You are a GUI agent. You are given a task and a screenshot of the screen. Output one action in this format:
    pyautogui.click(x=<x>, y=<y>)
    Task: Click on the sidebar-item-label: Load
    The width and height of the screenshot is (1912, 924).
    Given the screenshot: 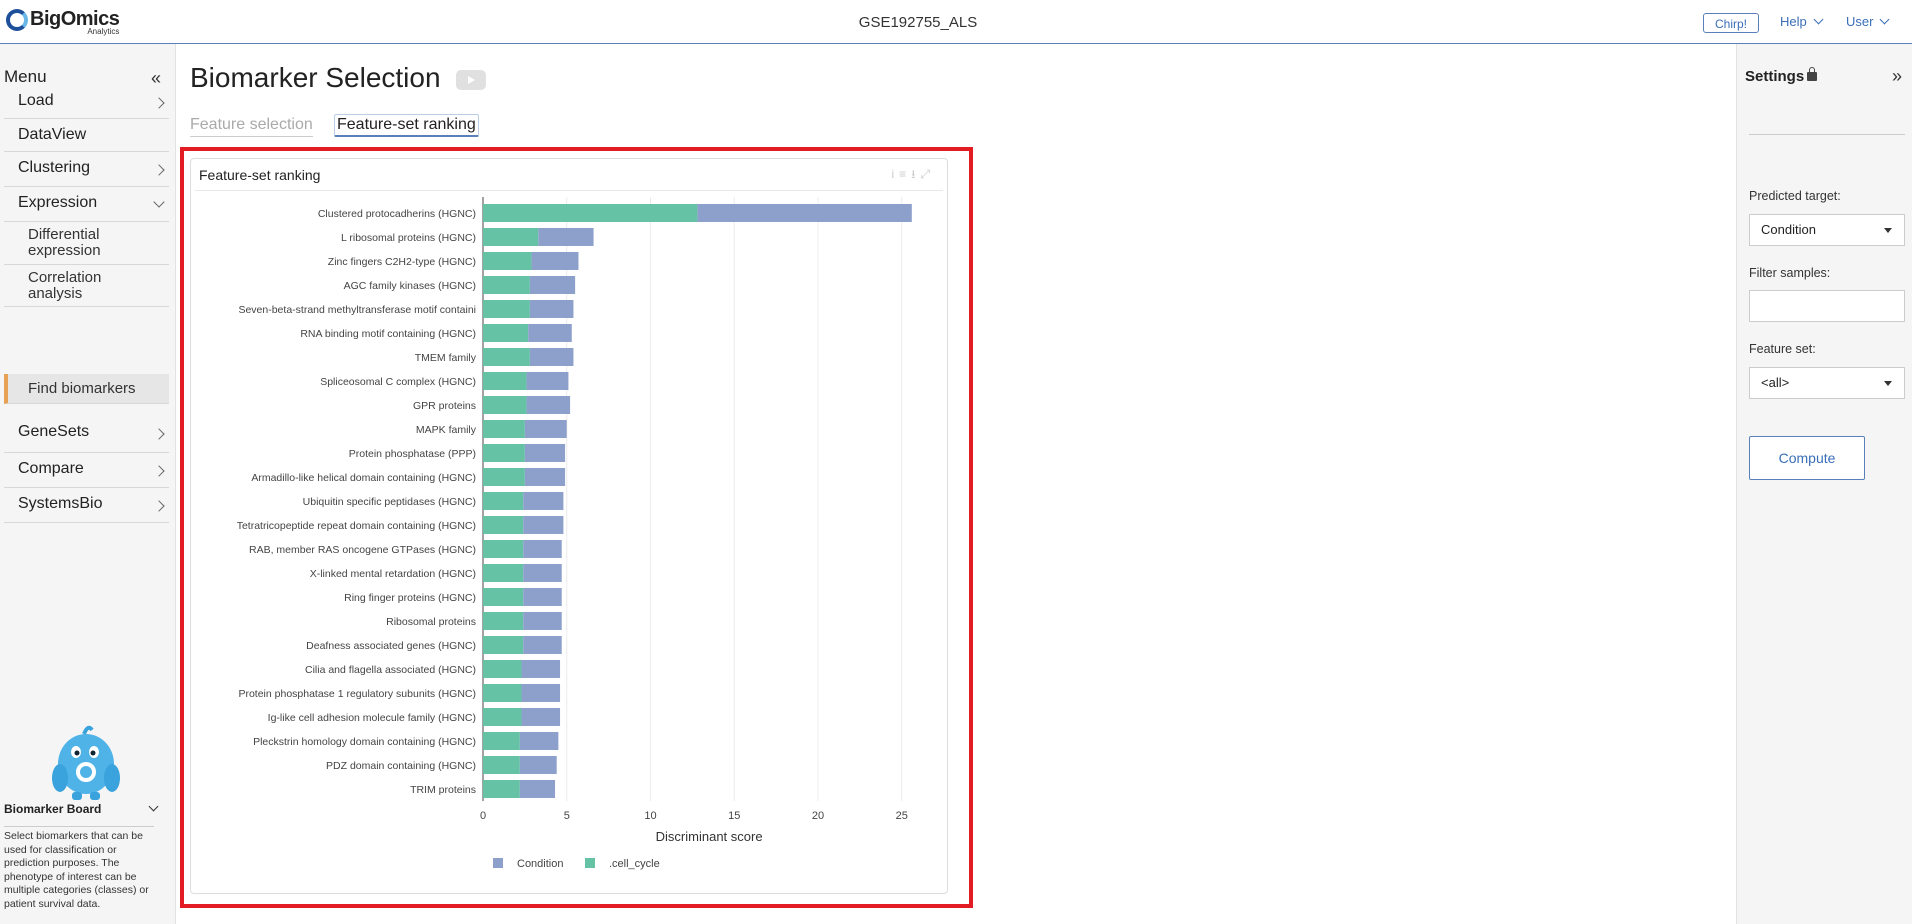 What is the action you would take?
    pyautogui.click(x=36, y=100)
    